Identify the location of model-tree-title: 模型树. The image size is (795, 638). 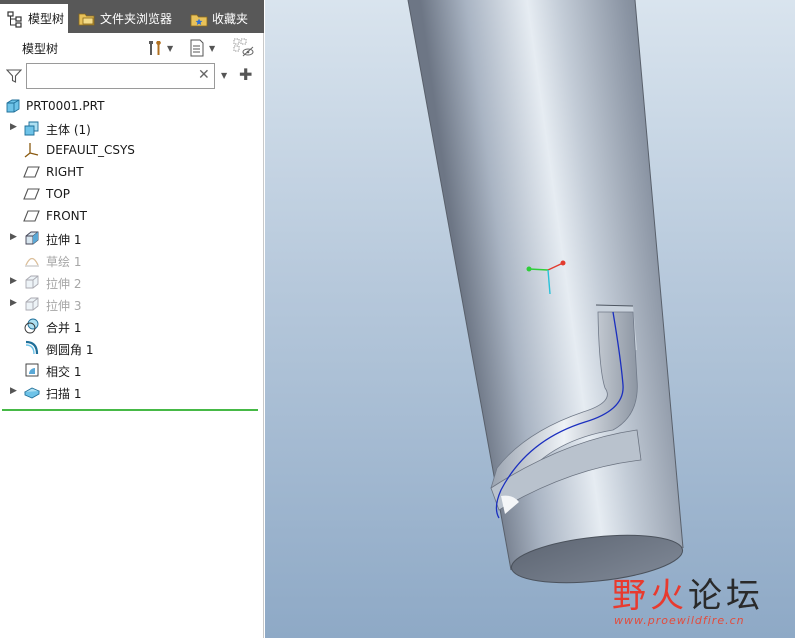
(40, 49).